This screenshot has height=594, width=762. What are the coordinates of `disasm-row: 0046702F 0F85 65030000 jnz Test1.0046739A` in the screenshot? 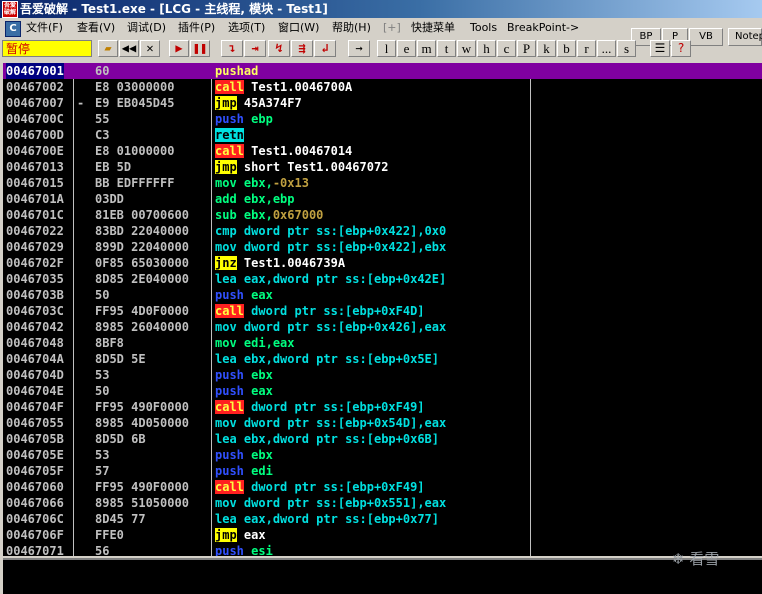 It's located at (382, 263).